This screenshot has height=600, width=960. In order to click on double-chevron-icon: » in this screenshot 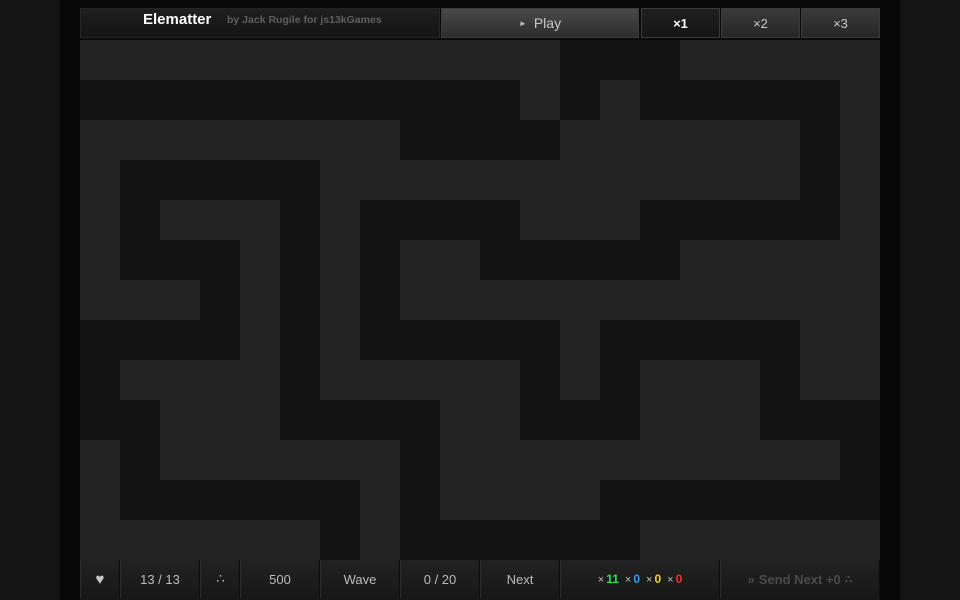, I will do `click(751, 579)`.